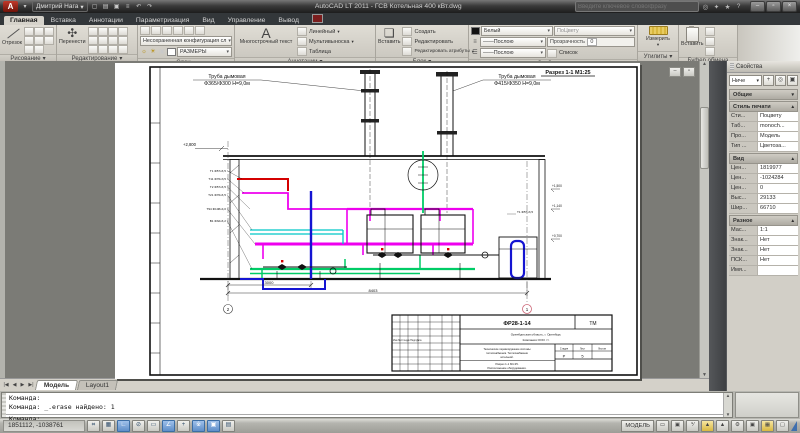 This screenshot has width=800, height=433. Describe the element at coordinates (763, 106) in the screenshot. I see `section-plot-style: Стиль печати ▴` at that location.